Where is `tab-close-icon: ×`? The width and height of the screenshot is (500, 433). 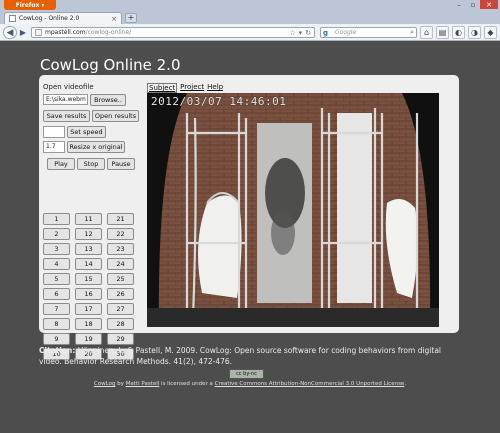
tab-close-icon: × is located at coordinates (114, 19).